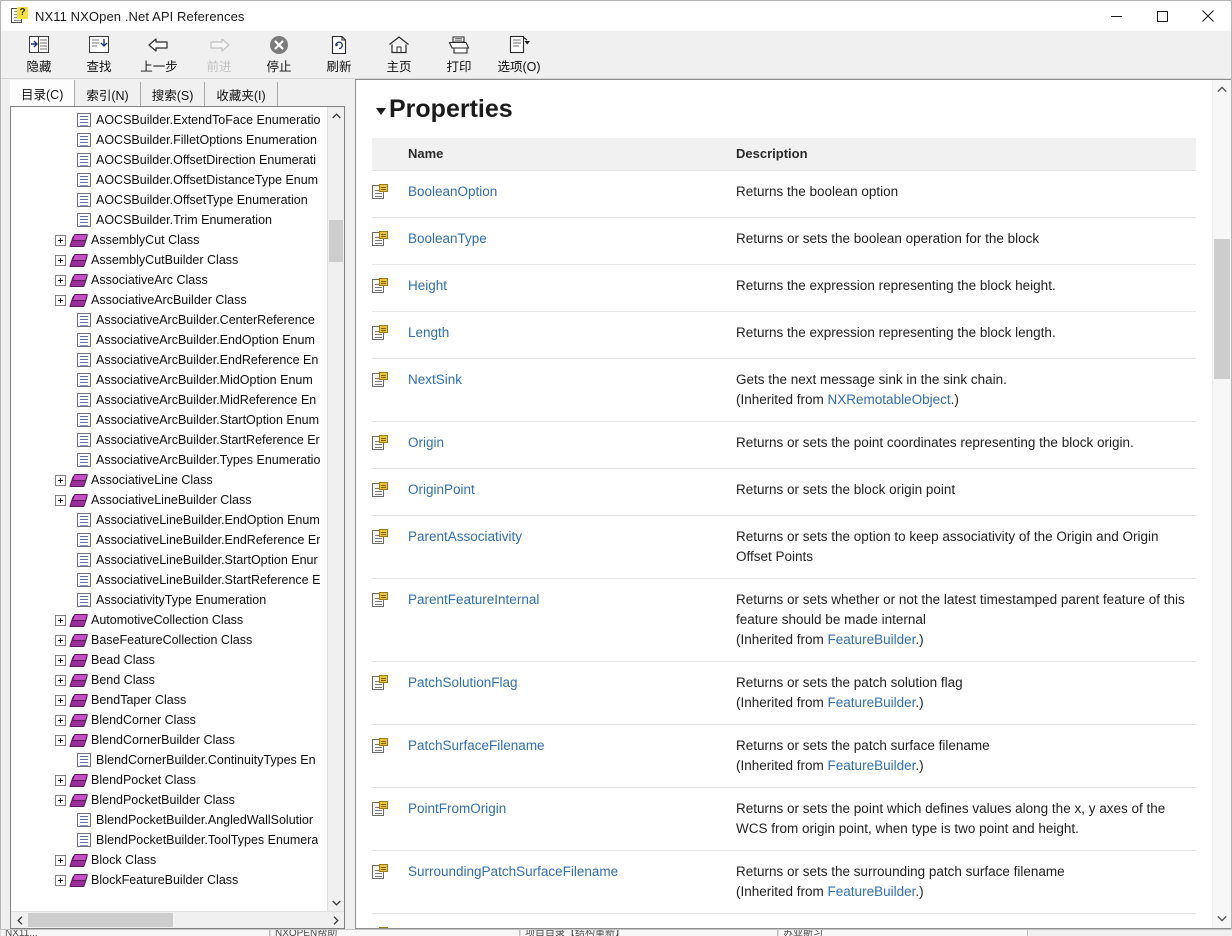 This screenshot has height=936, width=1232. What do you see at coordinates (169, 560) in the screenshot?
I see `tree-item: AssociativeLineBuilder.StartOption Enur` at bounding box center [169, 560].